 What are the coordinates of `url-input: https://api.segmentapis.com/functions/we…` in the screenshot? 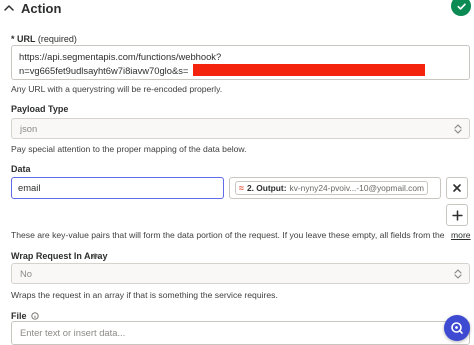 It's located at (240, 62).